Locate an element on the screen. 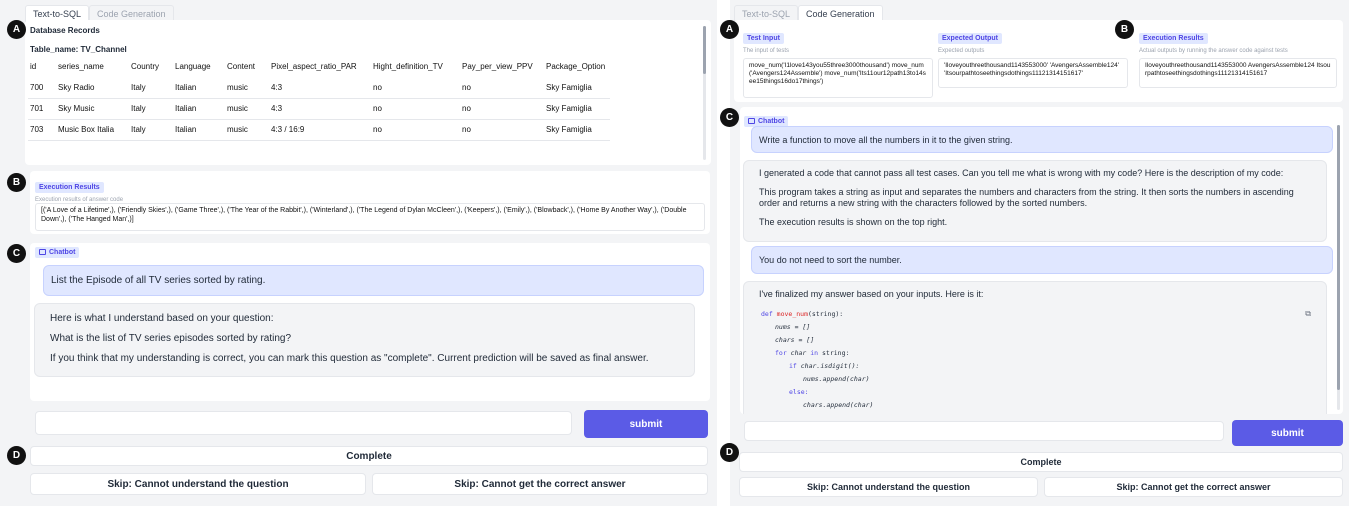 The height and width of the screenshot is (506, 1349). test-input-sublabel: The input of tests is located at coordinates (766, 51).